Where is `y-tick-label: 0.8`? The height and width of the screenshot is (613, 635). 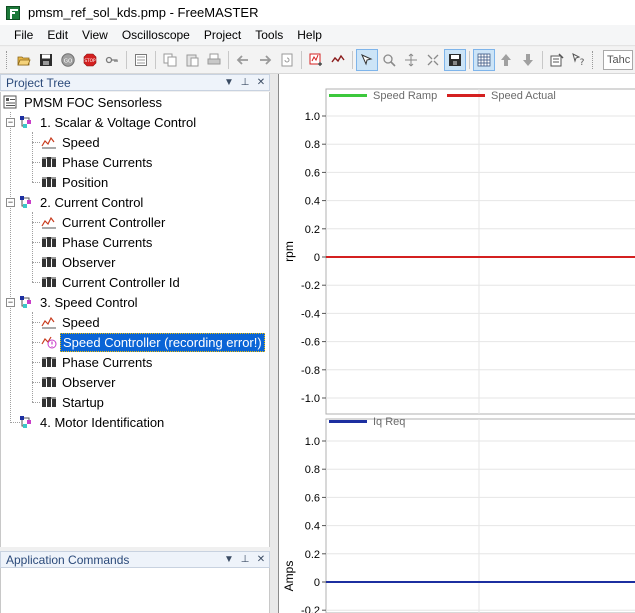
y-tick-label: 0.8 is located at coordinates (312, 470).